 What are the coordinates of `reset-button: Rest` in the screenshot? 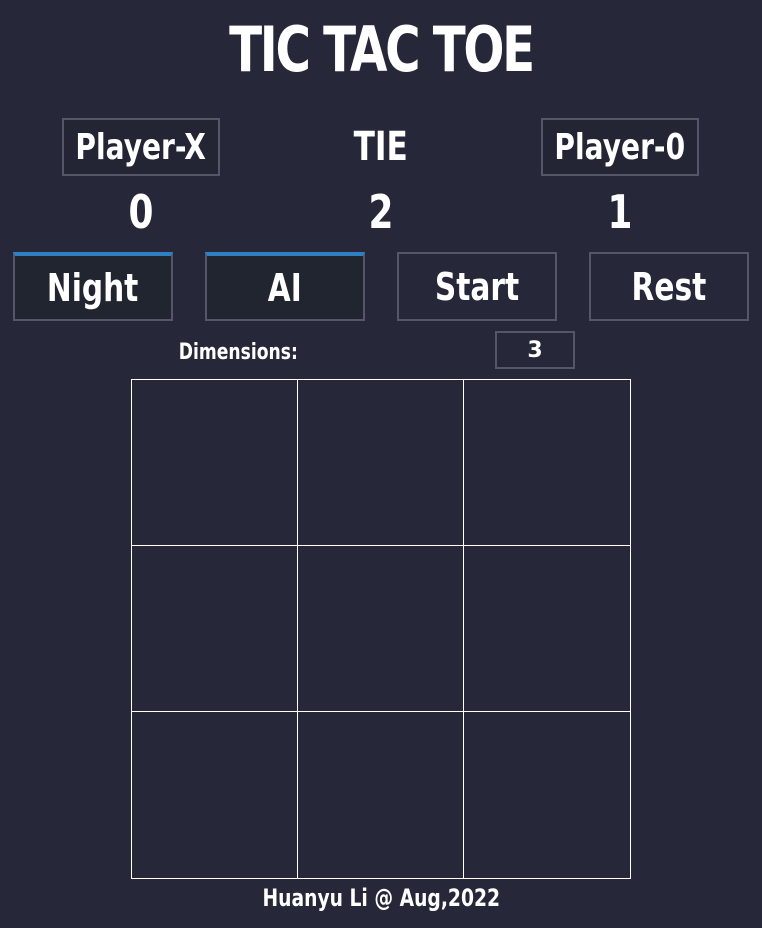 It's located at (669, 286).